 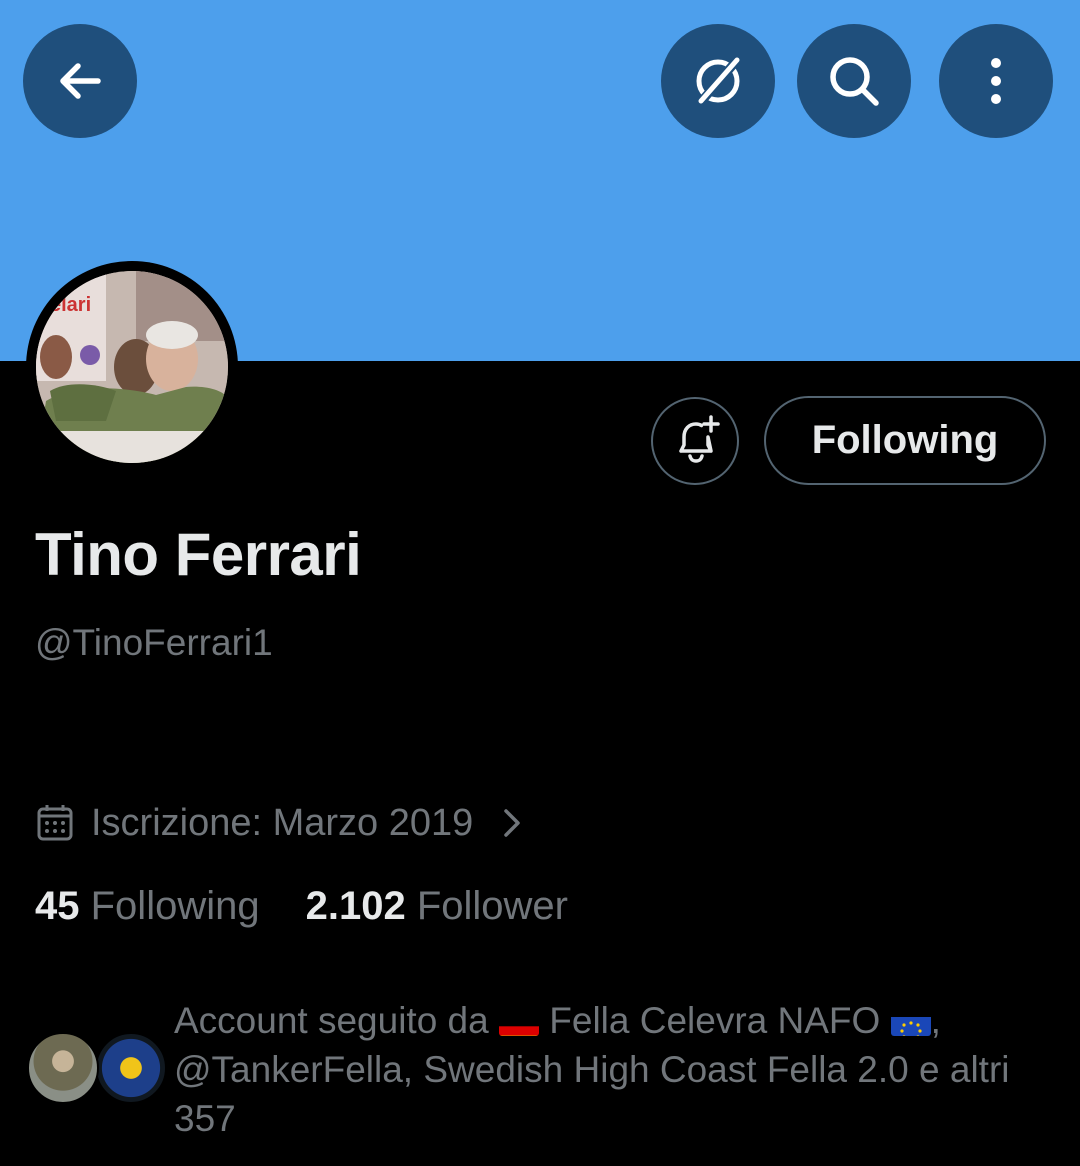 What do you see at coordinates (715, 1020) in the screenshot?
I see `followed-by-name1: Fella Celevra NAFO` at bounding box center [715, 1020].